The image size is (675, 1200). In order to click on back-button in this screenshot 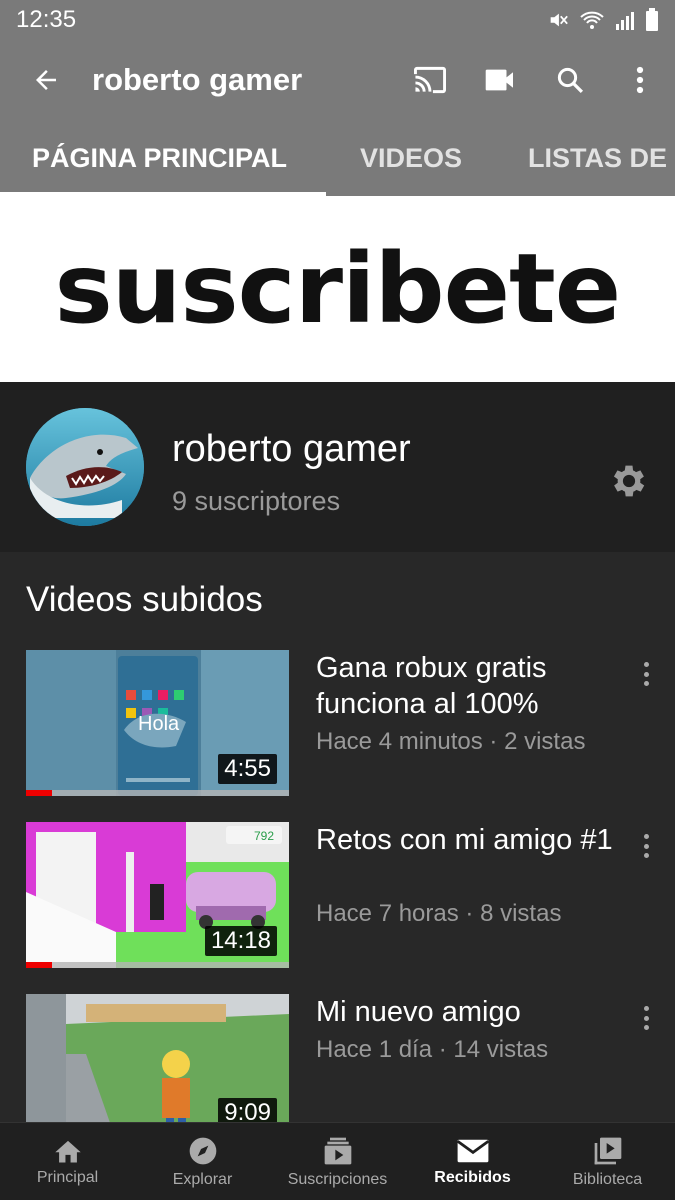, I will do `click(46, 80)`.